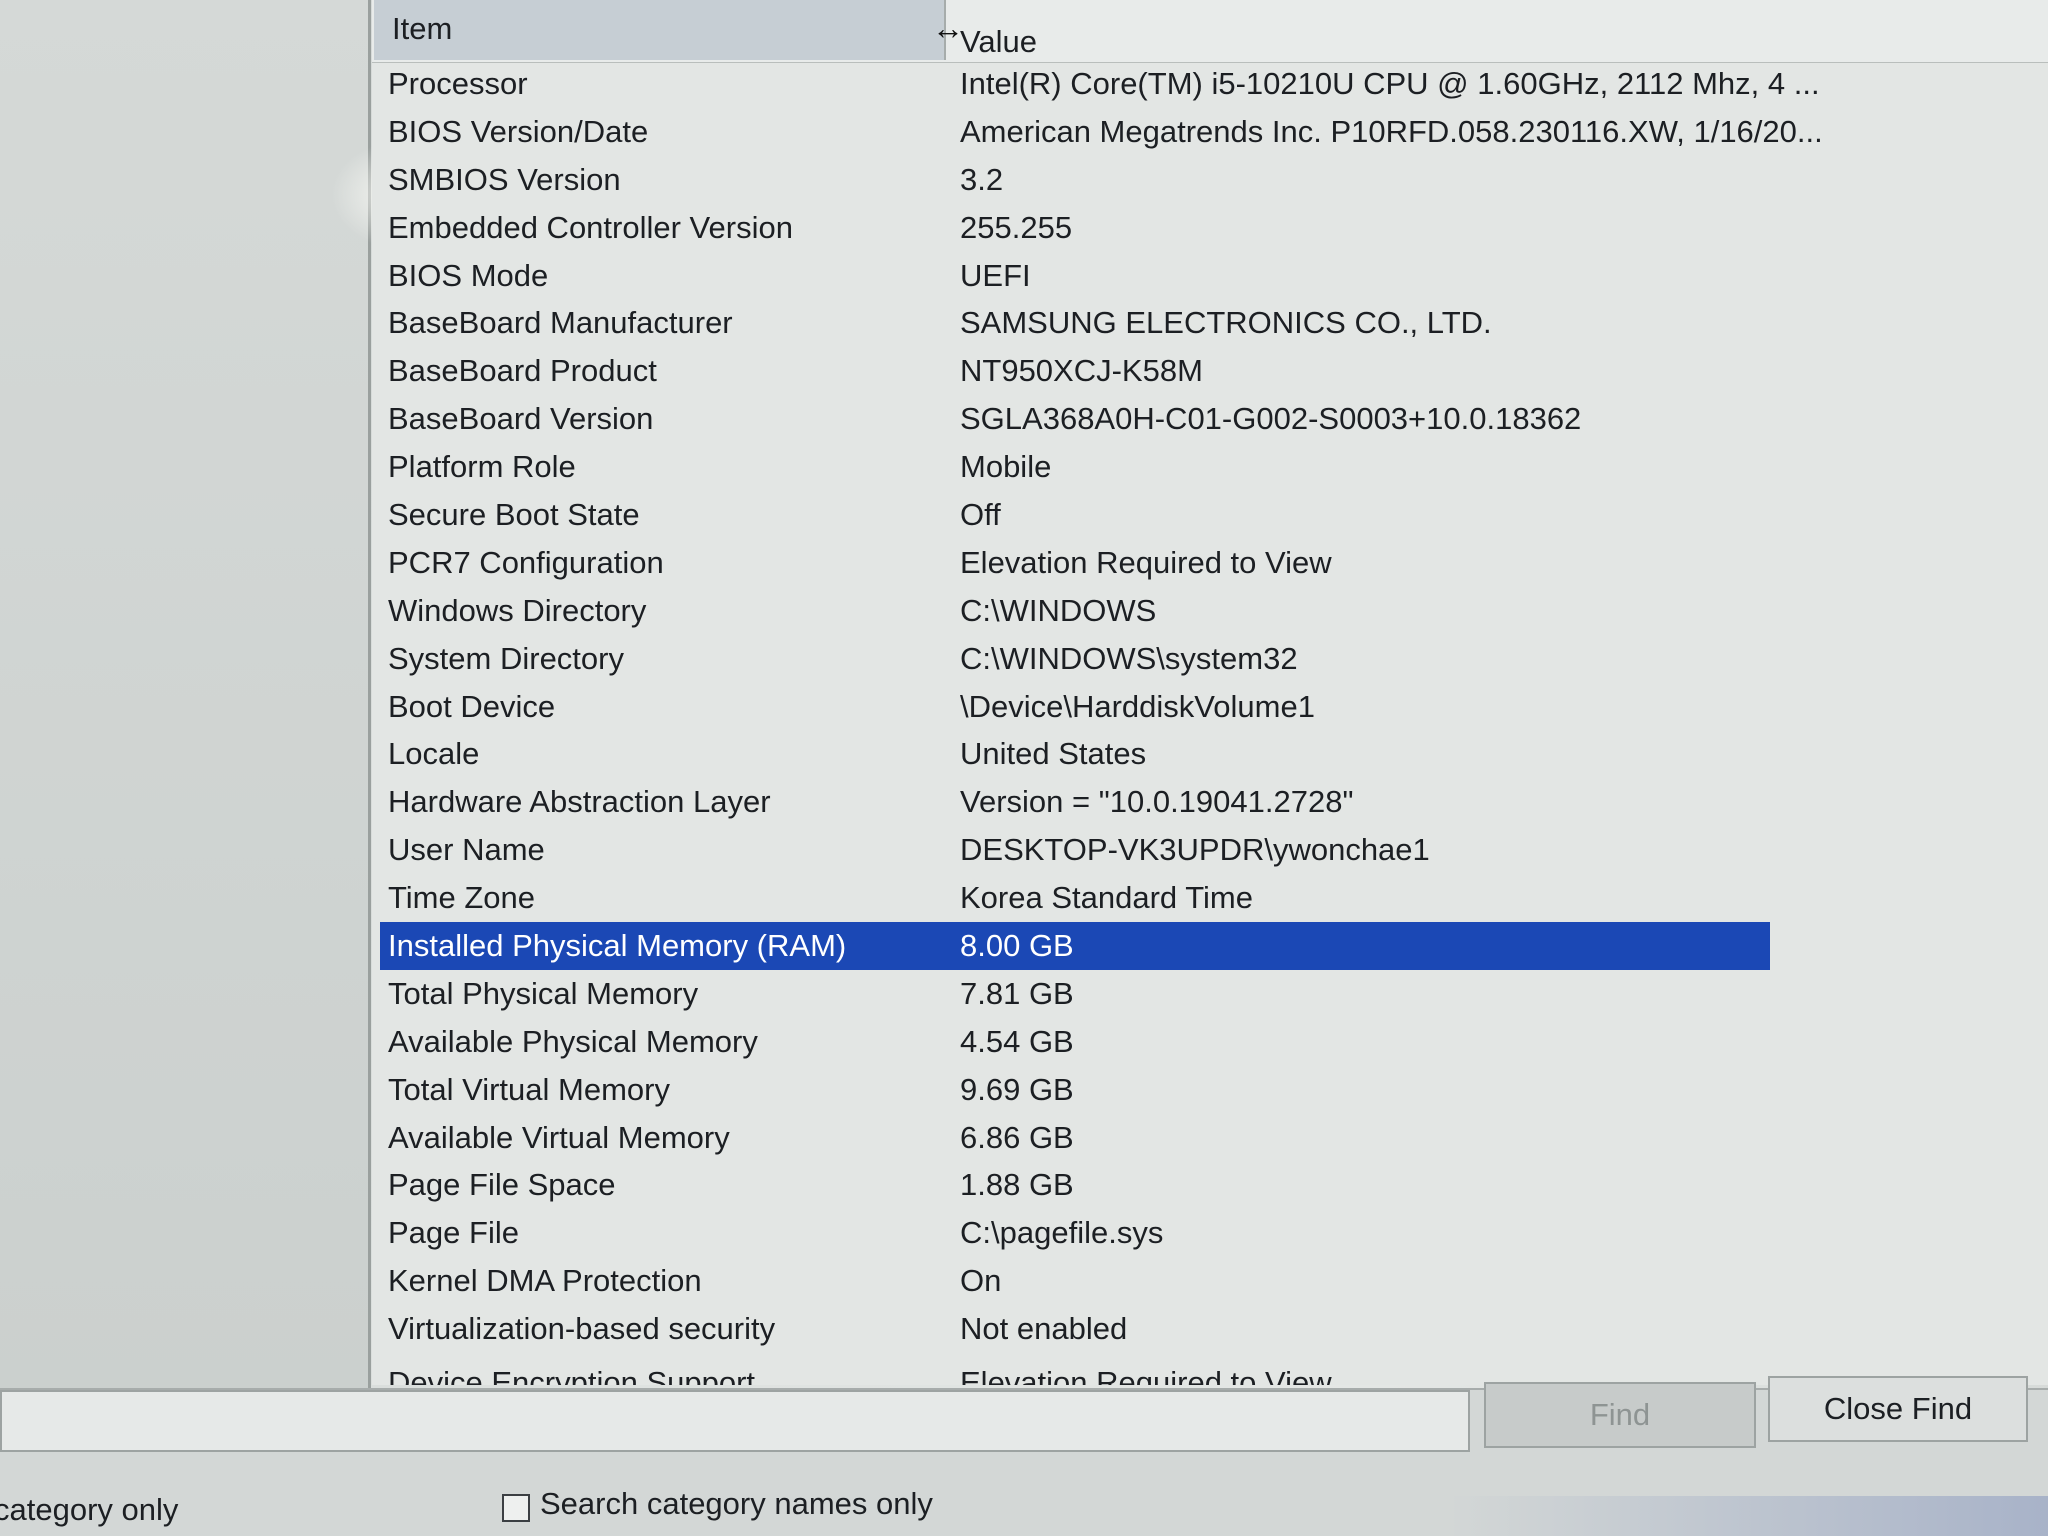  I want to click on table-row: Embedded Controller Version 255.255, so click(1072, 228).